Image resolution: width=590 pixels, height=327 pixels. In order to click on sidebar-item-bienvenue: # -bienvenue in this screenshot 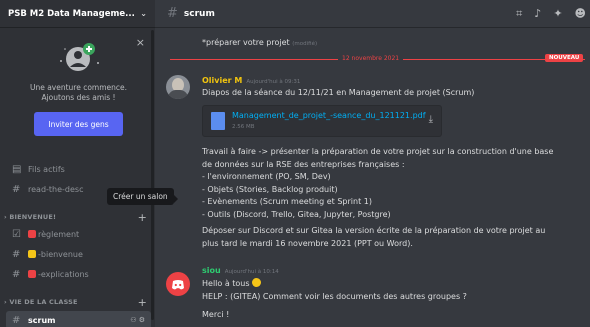, I will do `click(78, 254)`.